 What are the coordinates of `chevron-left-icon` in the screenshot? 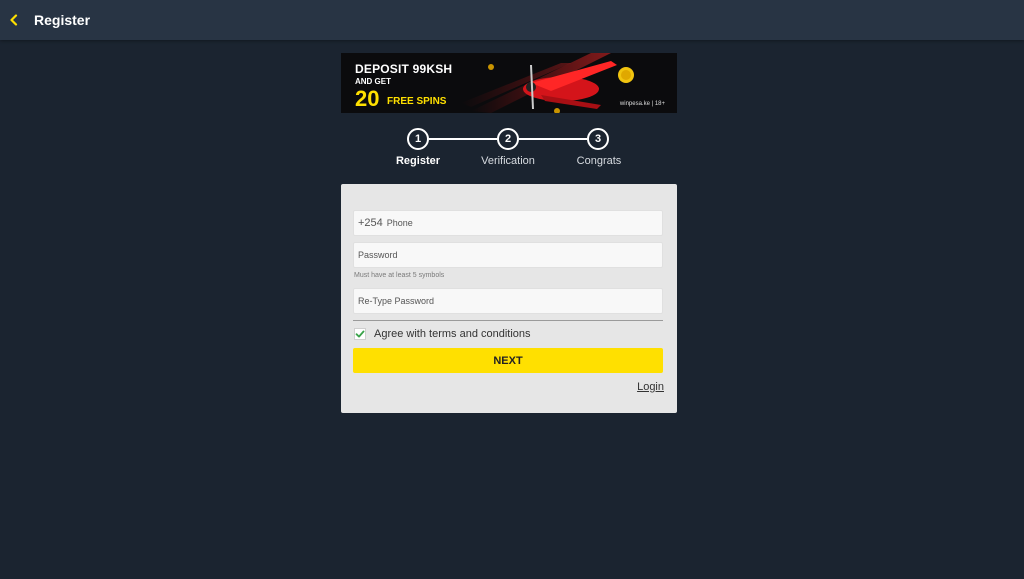 It's located at (14, 20).